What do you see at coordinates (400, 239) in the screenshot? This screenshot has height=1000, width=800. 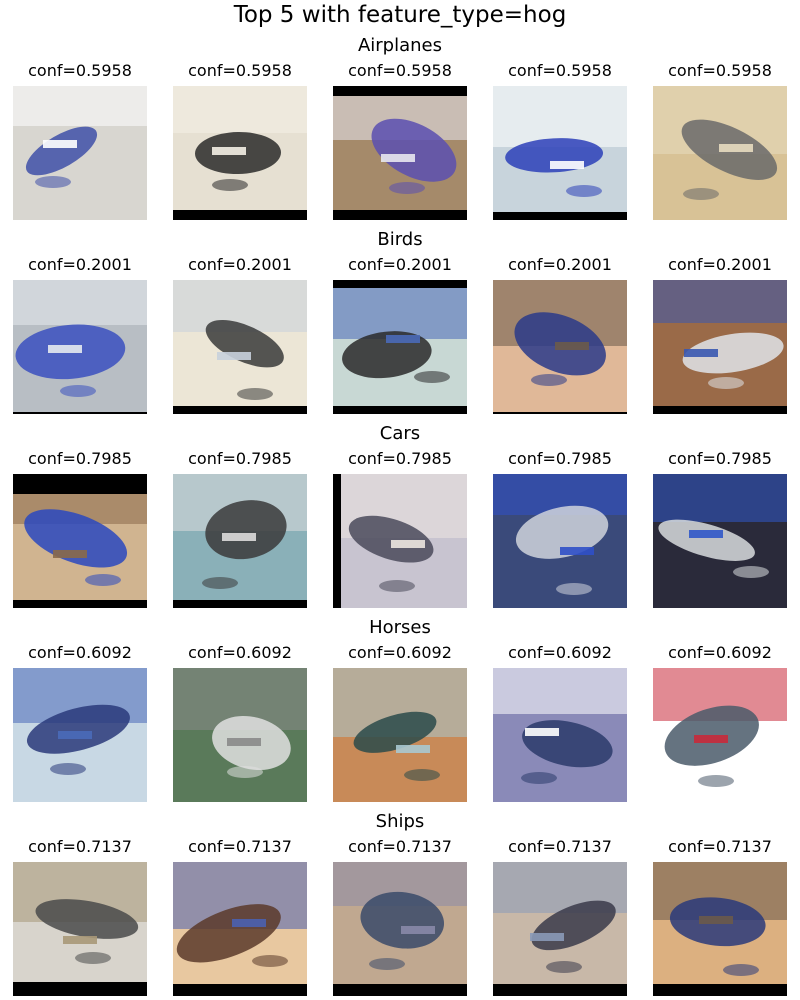 I see `row-label-birds: Birds` at bounding box center [400, 239].